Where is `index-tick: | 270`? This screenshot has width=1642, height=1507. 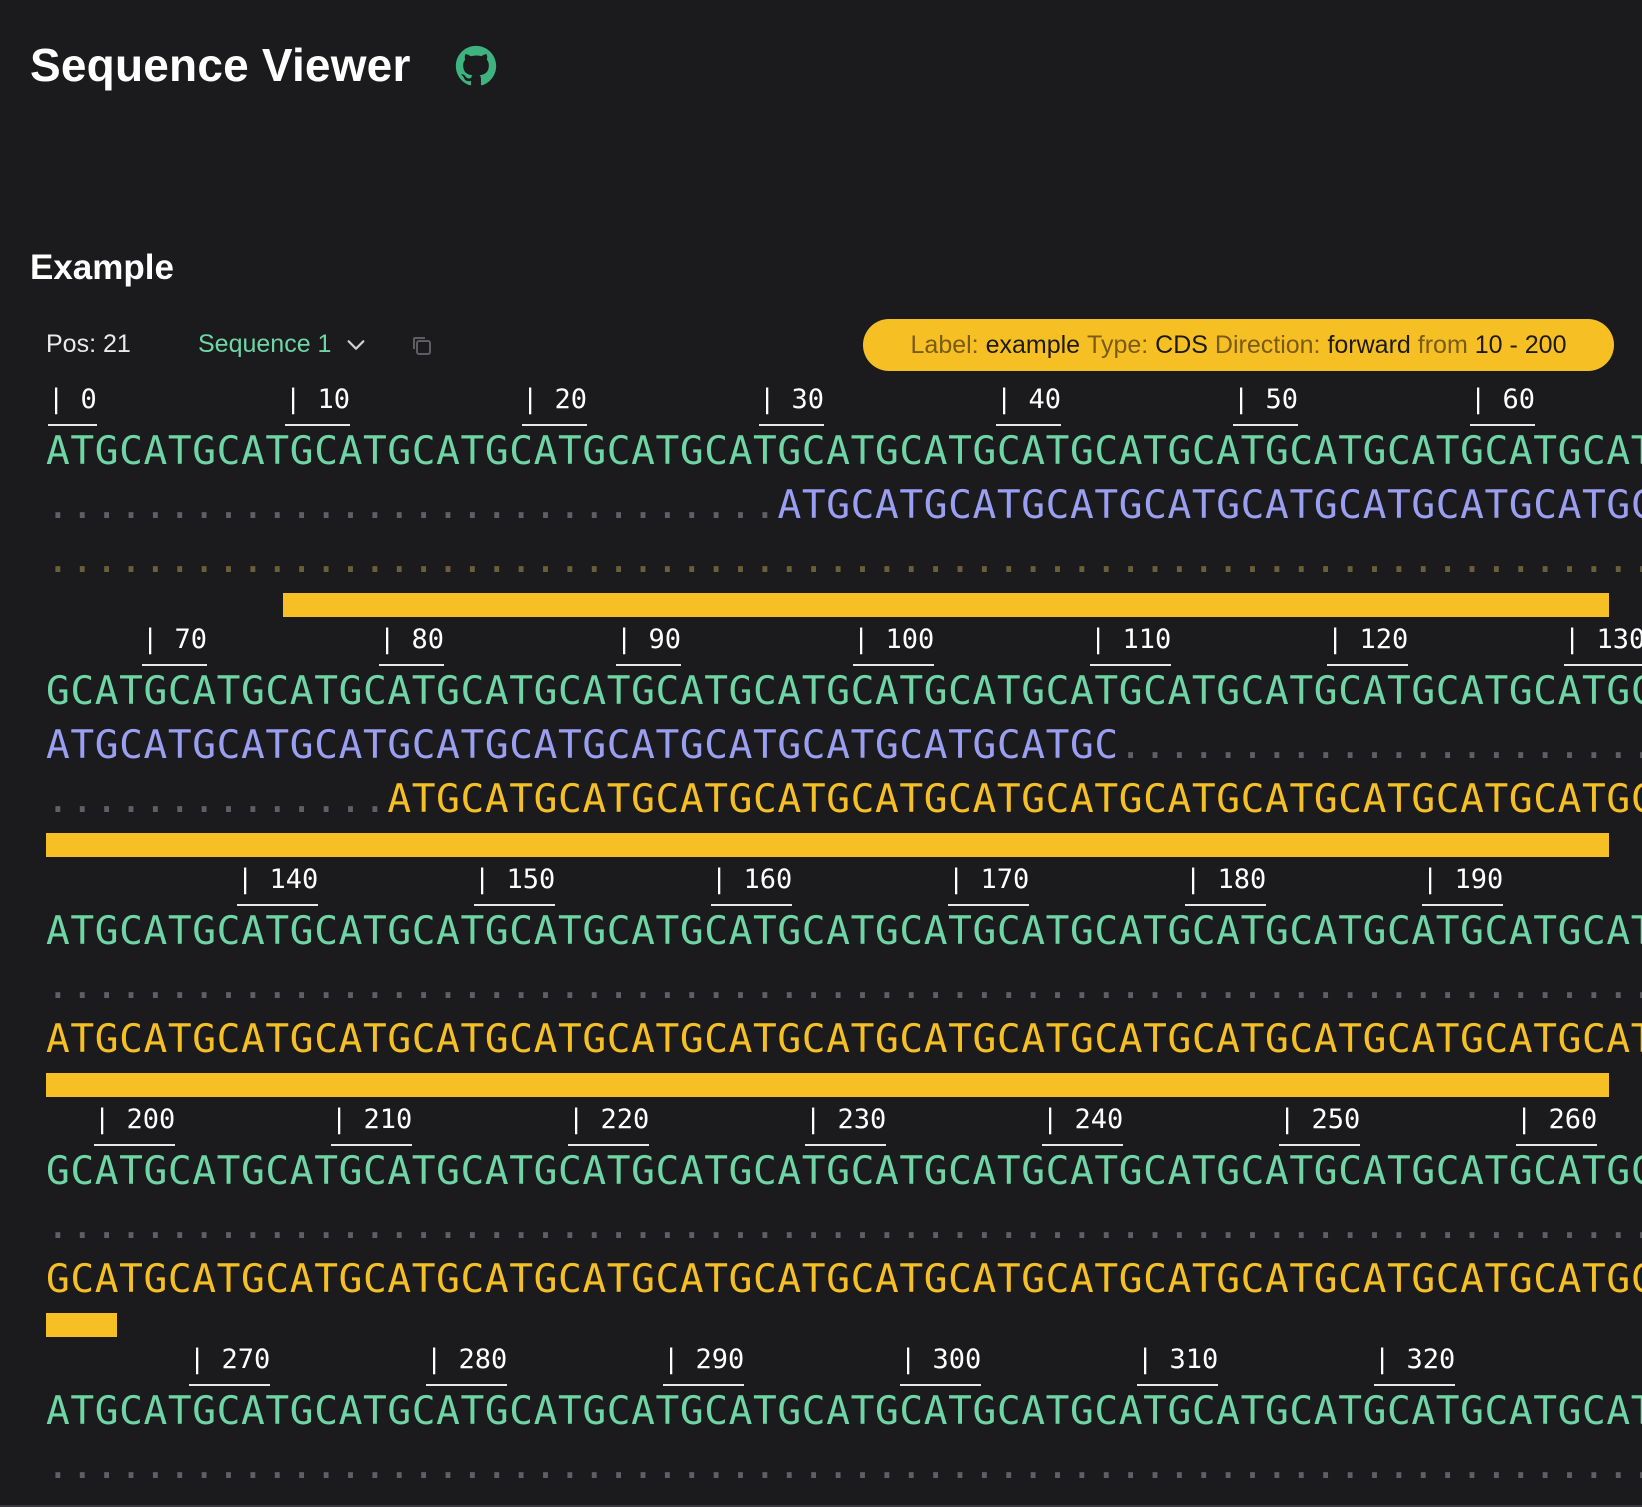
index-tick: | 270 is located at coordinates (230, 1365).